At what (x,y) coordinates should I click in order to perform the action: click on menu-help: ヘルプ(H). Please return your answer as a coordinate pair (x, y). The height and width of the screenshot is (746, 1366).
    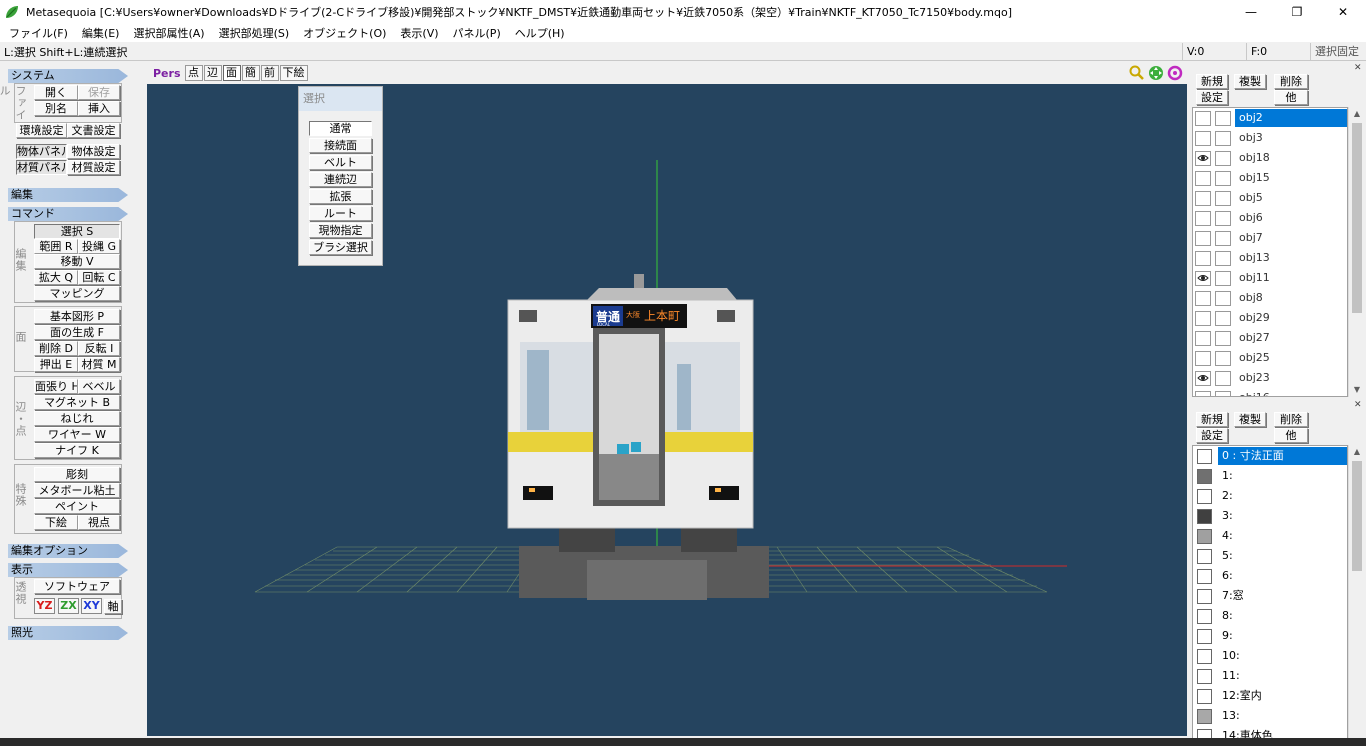
    Looking at the image, I should click on (540, 33).